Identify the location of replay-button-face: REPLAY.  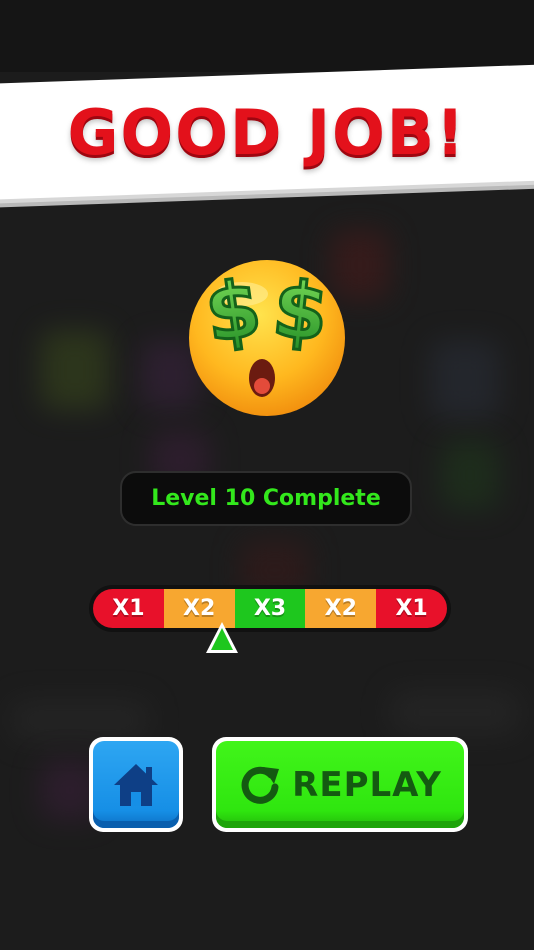
(340, 784).